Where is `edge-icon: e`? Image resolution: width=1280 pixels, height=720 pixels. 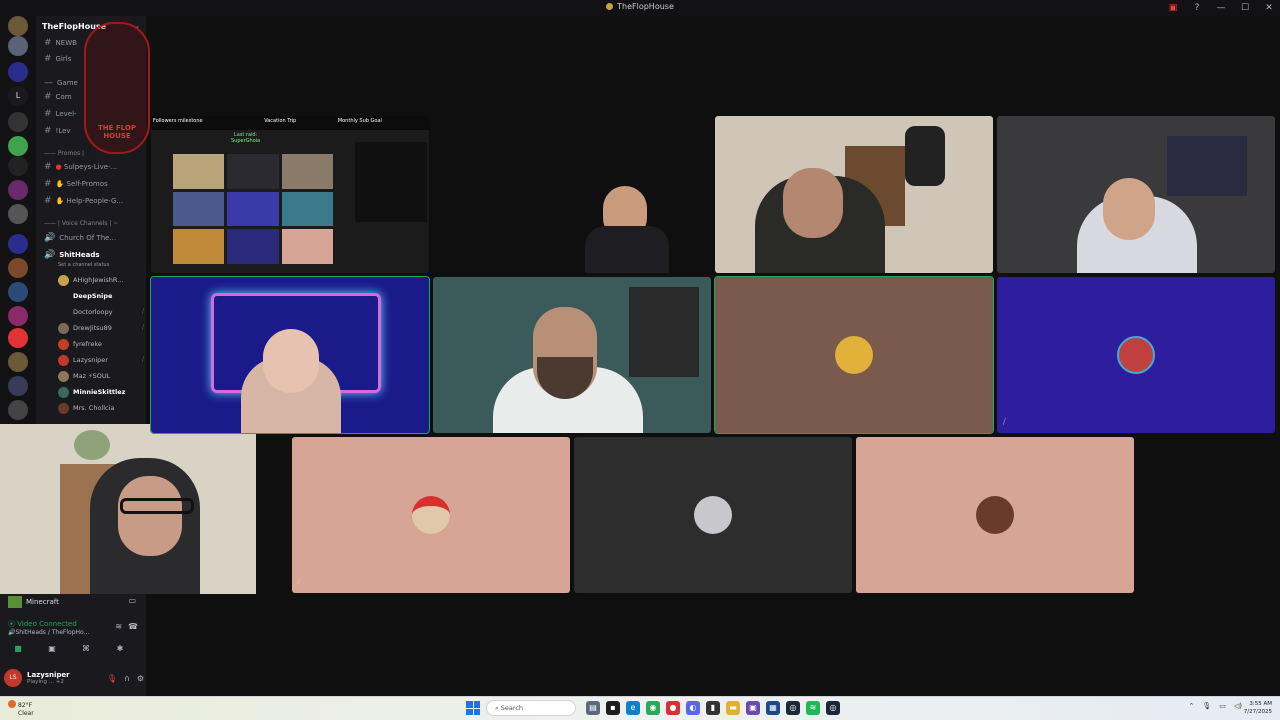
edge-icon: e is located at coordinates (633, 708).